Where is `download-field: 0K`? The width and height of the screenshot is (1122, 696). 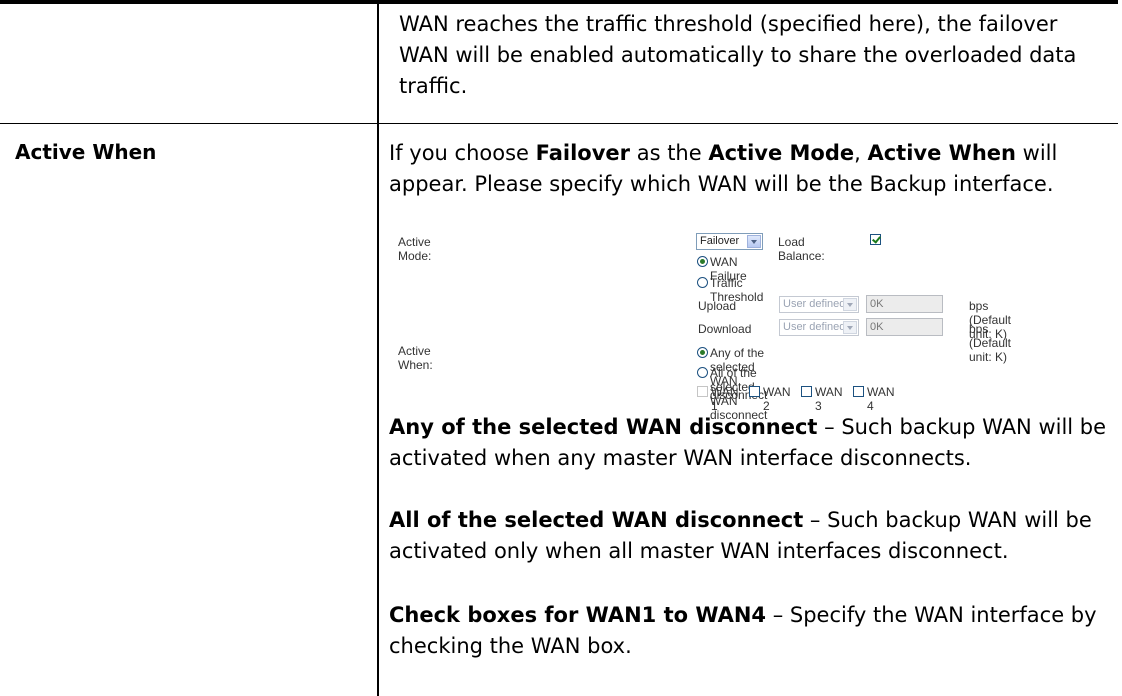 download-field: 0K is located at coordinates (904, 327).